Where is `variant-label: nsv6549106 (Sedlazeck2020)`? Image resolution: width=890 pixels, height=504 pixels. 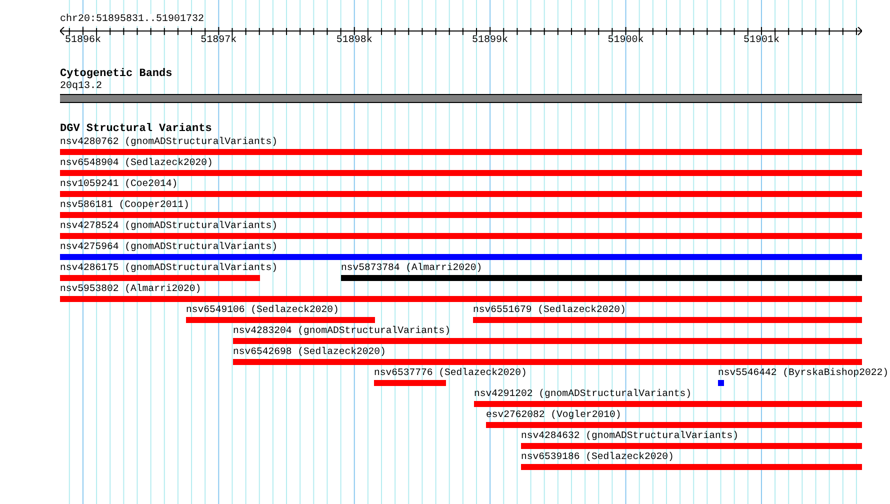
variant-label: nsv6549106 (Sedlazeck2020) is located at coordinates (262, 310).